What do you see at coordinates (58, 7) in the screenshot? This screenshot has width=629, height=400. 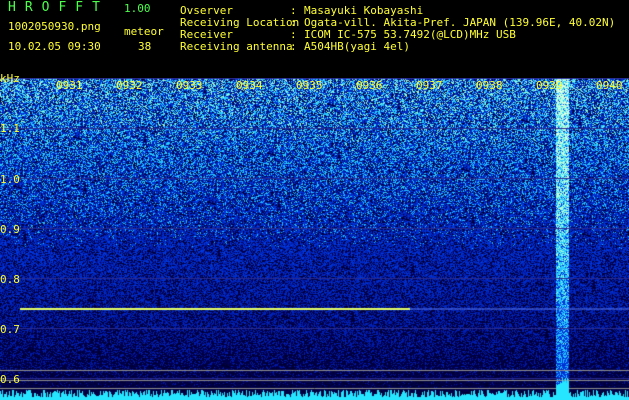 I see `app-title: HROFFT` at bounding box center [58, 7].